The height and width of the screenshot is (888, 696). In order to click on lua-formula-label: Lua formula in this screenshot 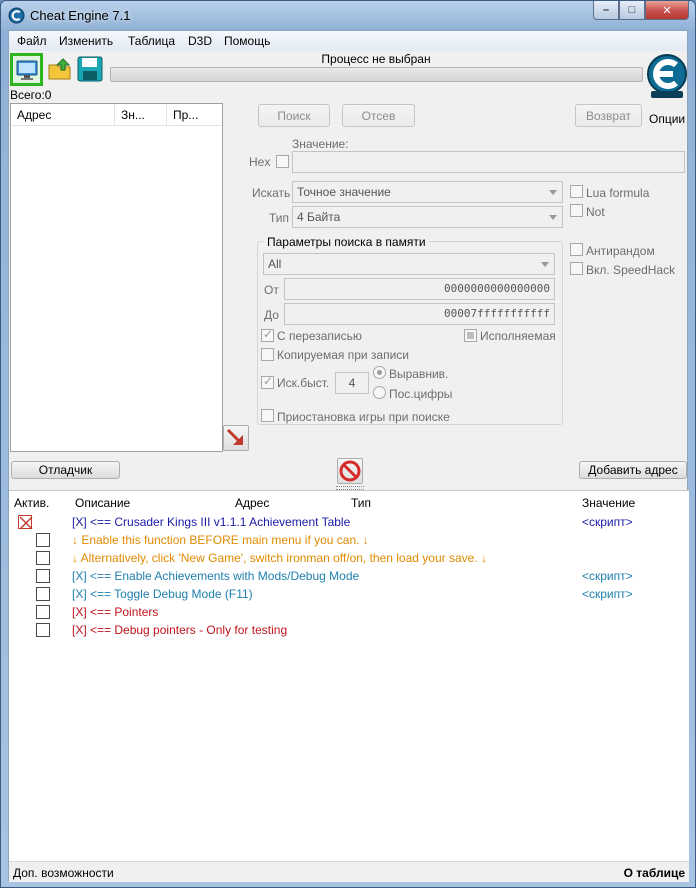, I will do `click(618, 193)`.